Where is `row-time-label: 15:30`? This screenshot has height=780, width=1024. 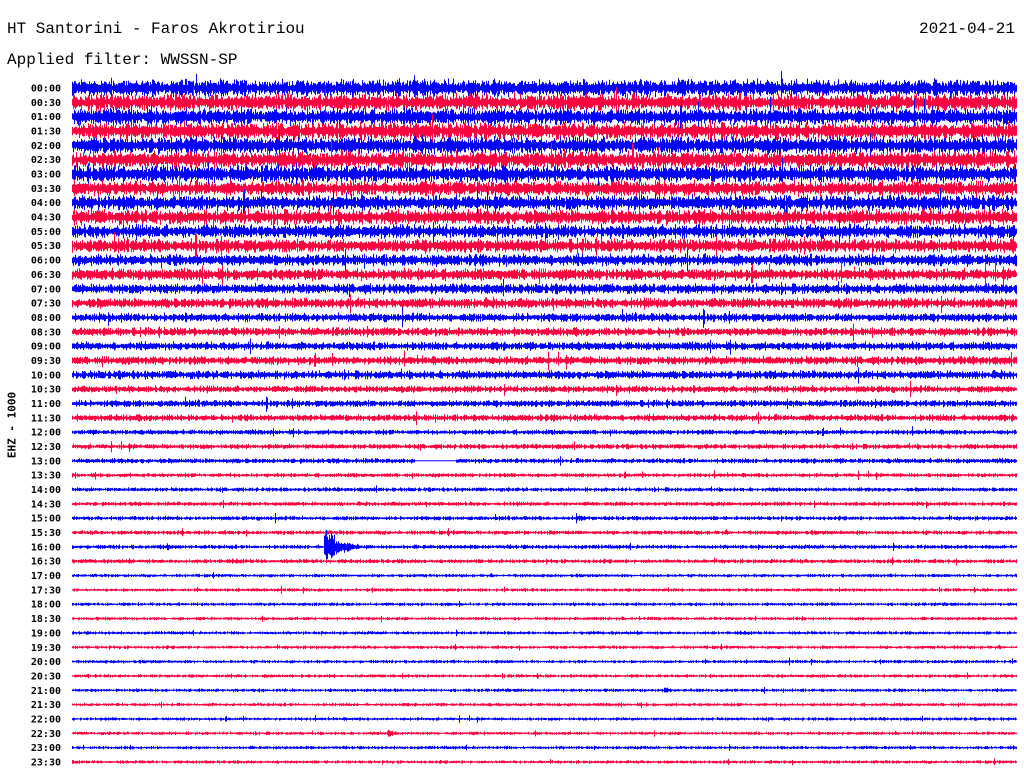
row-time-label: 15:30 is located at coordinates (46, 533).